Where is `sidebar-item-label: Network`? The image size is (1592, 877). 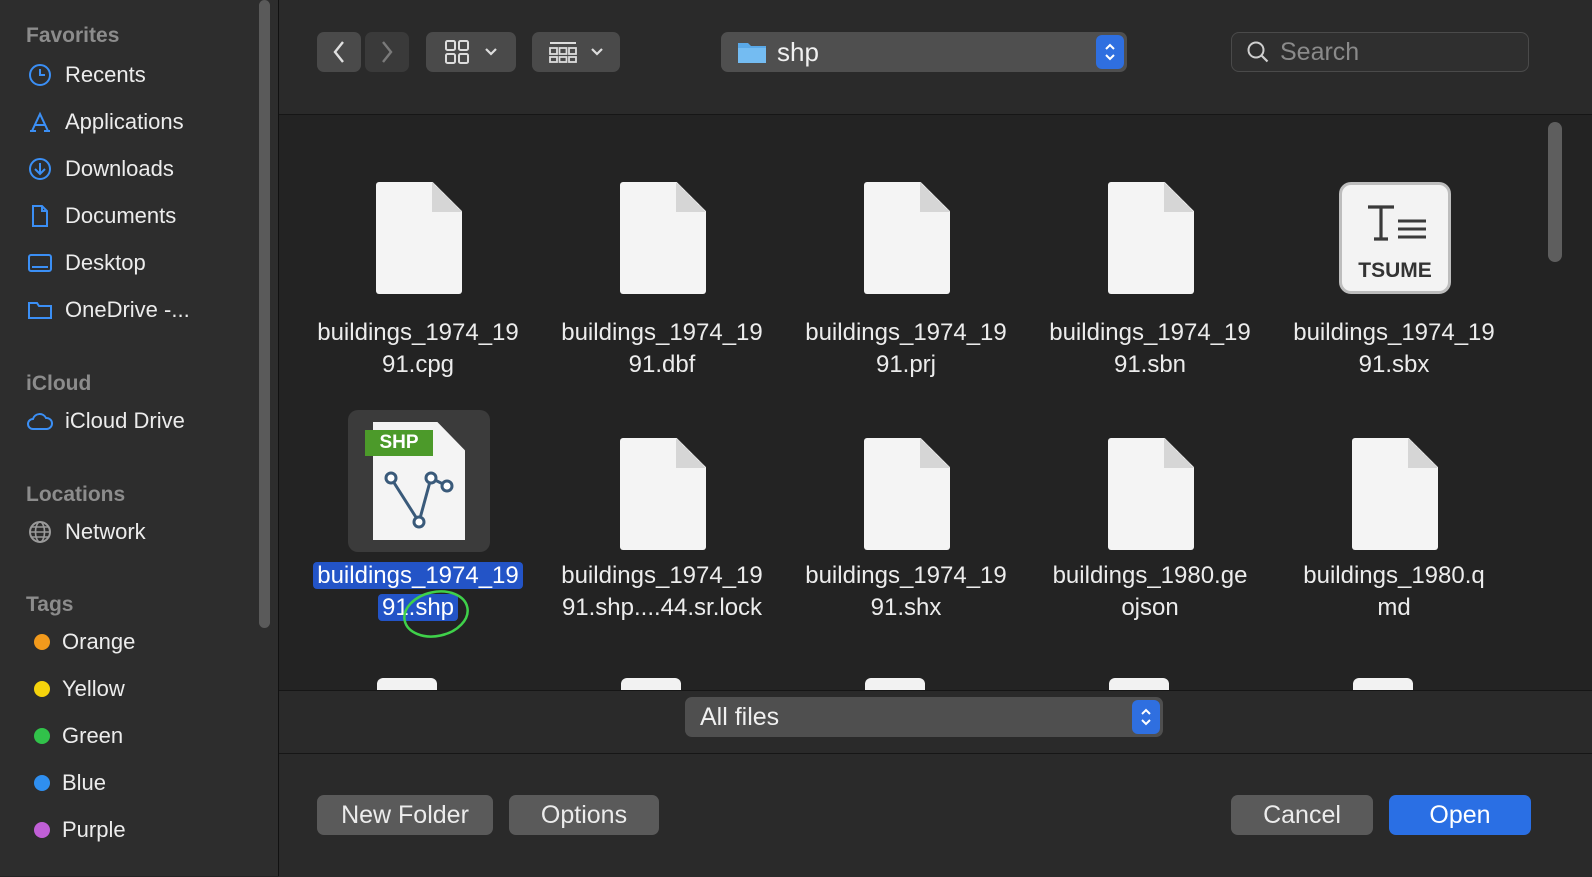 sidebar-item-label: Network is located at coordinates (105, 531).